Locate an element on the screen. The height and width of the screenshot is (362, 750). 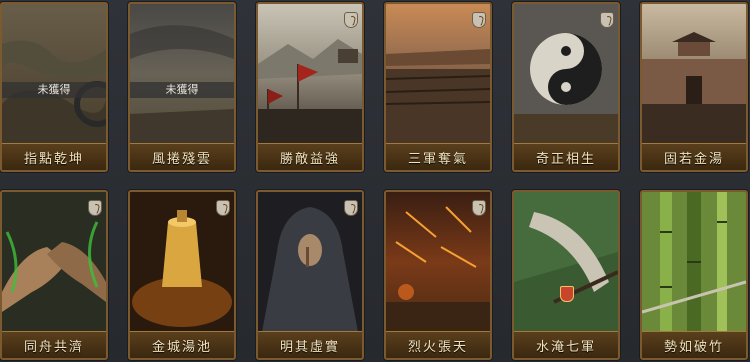
card-sheng-di-yi-qiang: 勝敵益強 is located at coordinates (310, 87).